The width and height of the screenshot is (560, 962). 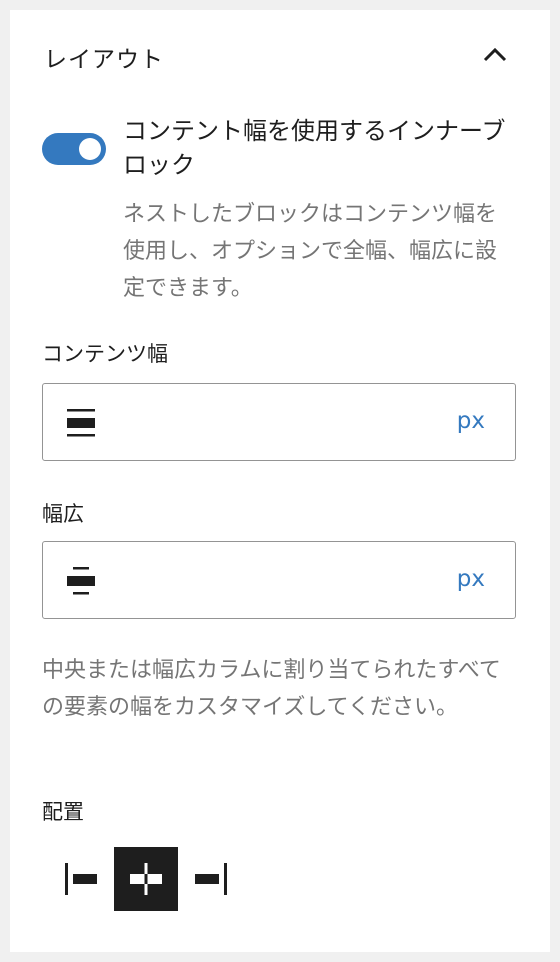 I want to click on panel-header: レイアウト, so click(x=280, y=58).